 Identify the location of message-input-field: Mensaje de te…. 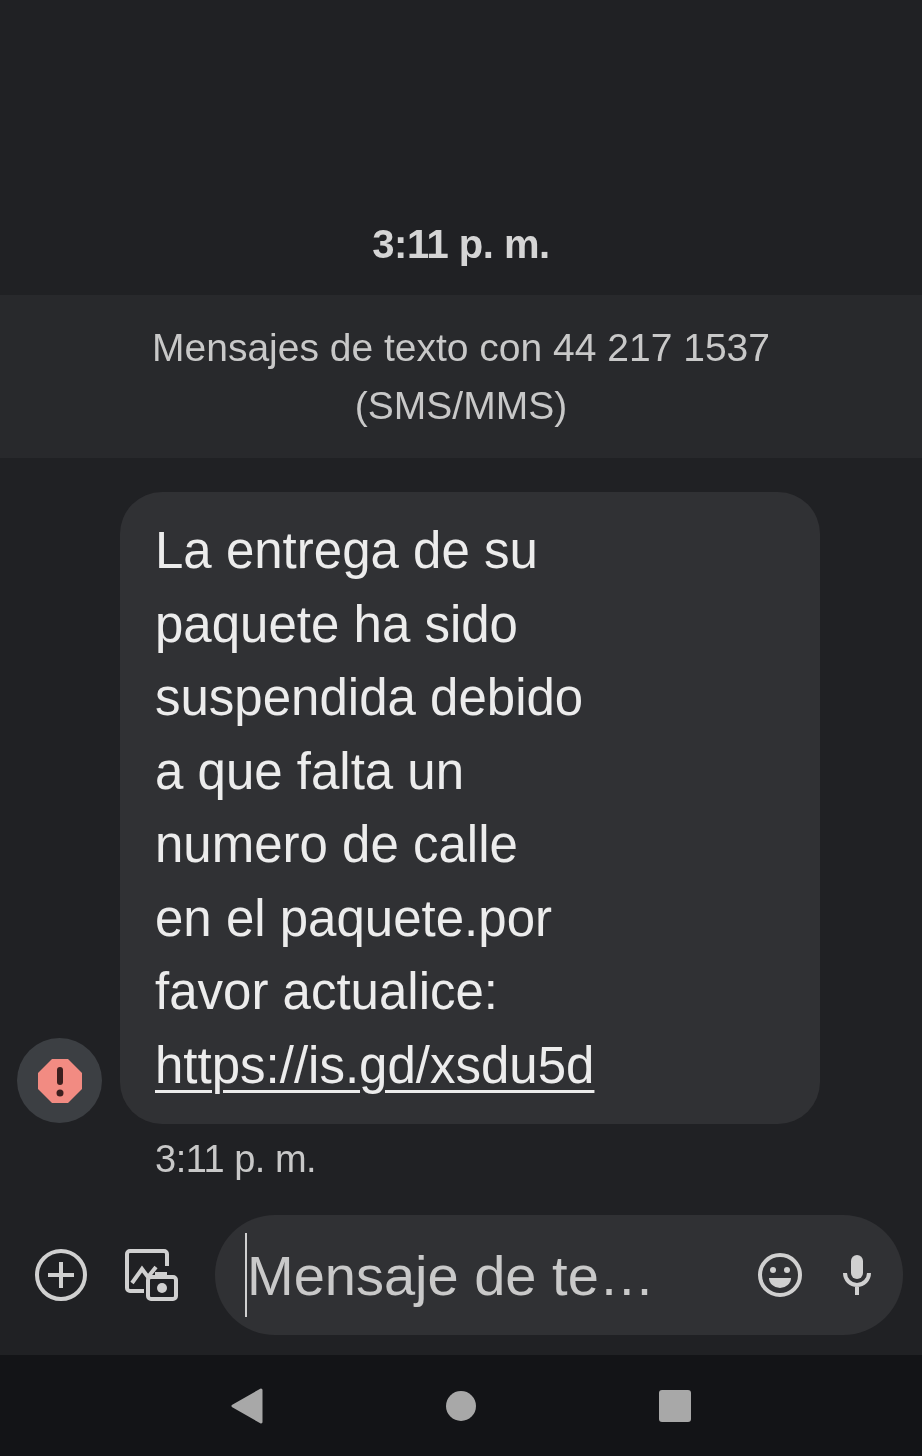
(492, 1275).